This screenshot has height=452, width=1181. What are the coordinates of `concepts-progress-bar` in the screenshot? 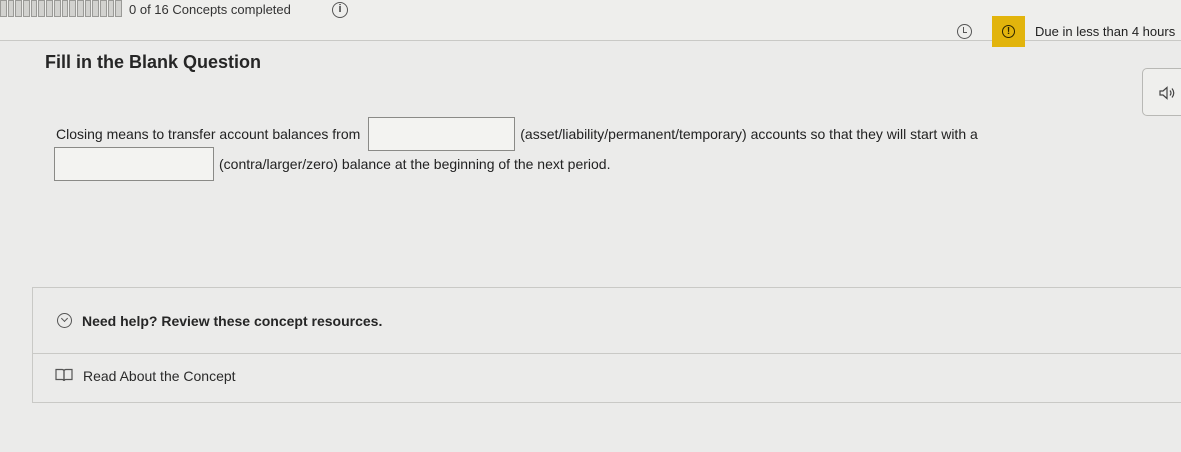 It's located at (61, 8).